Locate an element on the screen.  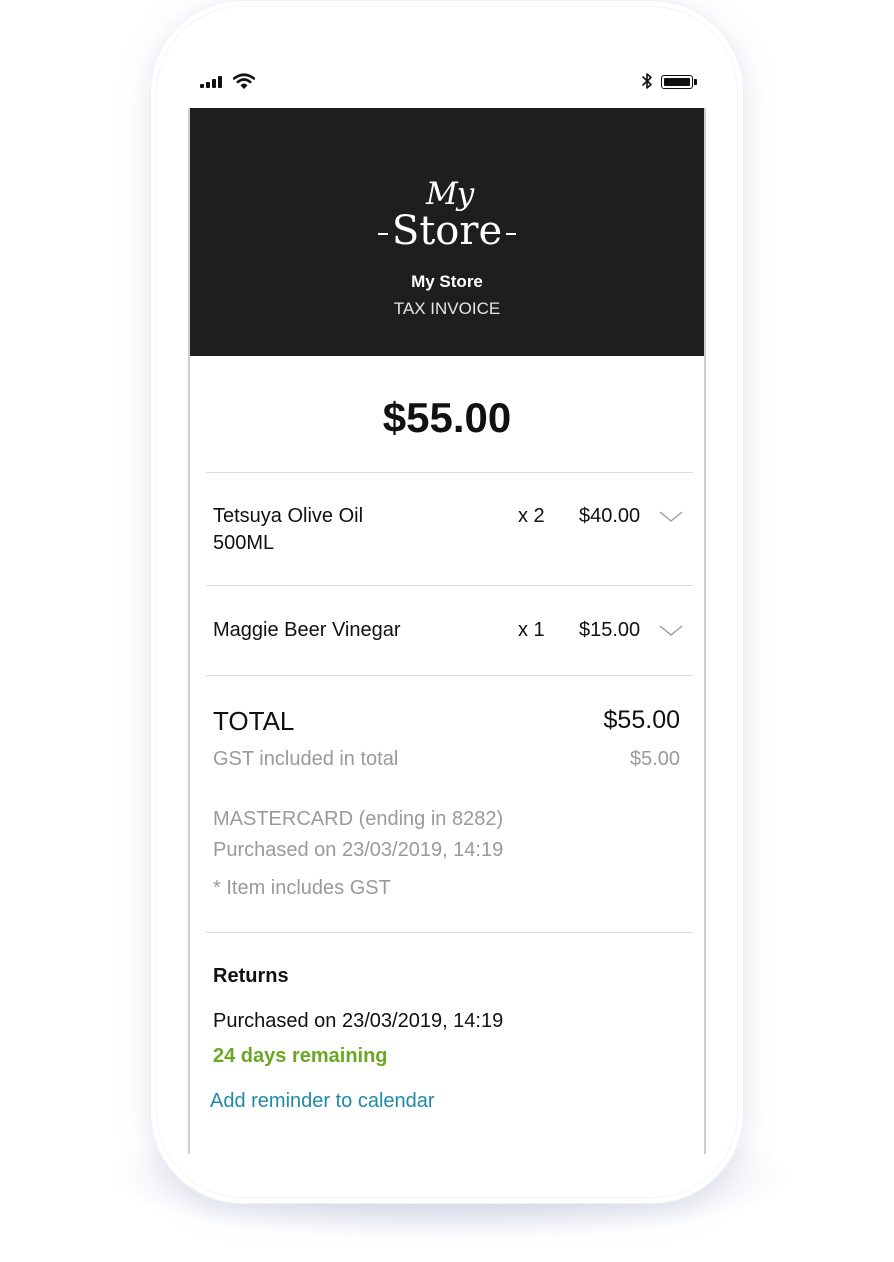
battery-full-icon is located at coordinates (679, 82).